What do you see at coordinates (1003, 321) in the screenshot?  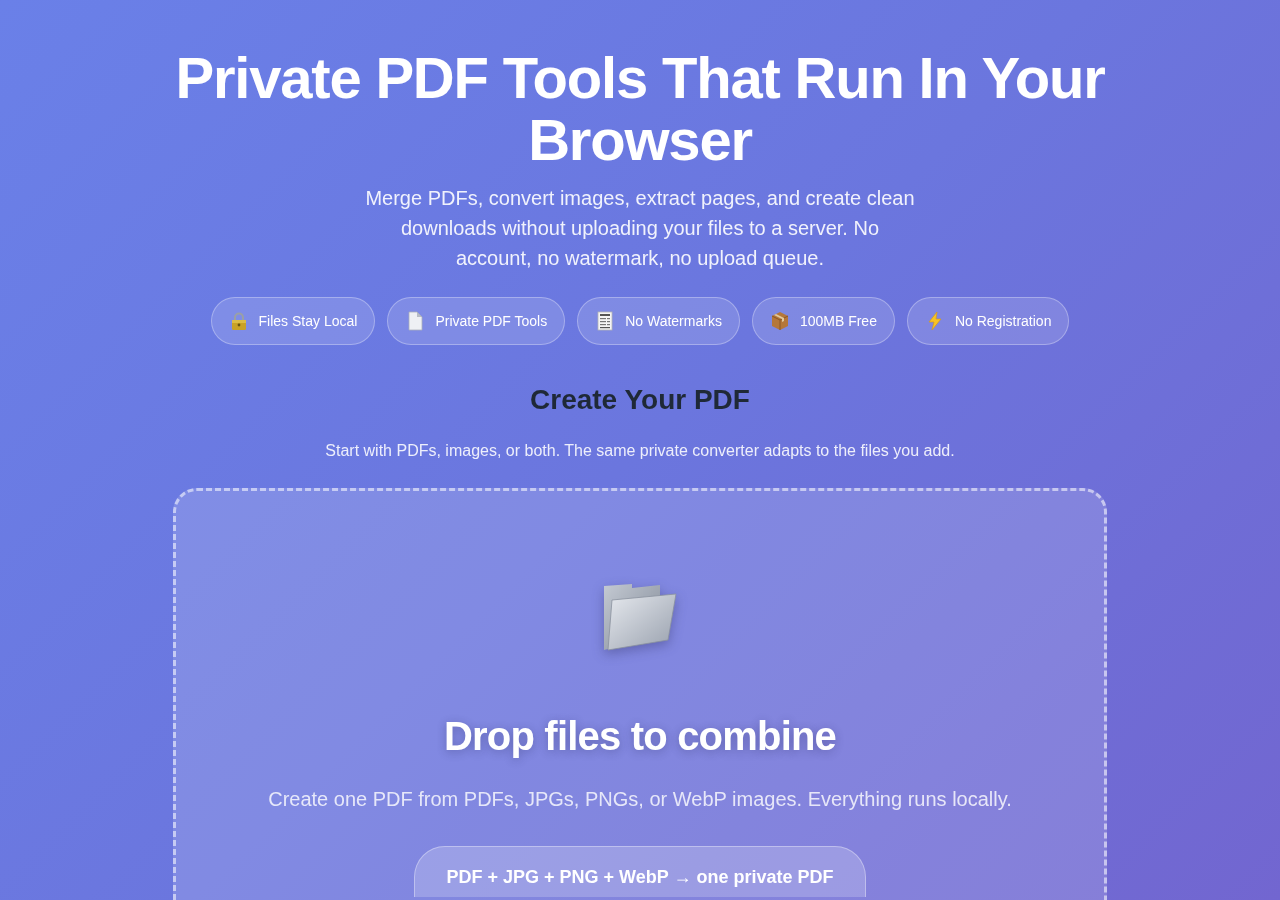 I see `badge-label: No Registration` at bounding box center [1003, 321].